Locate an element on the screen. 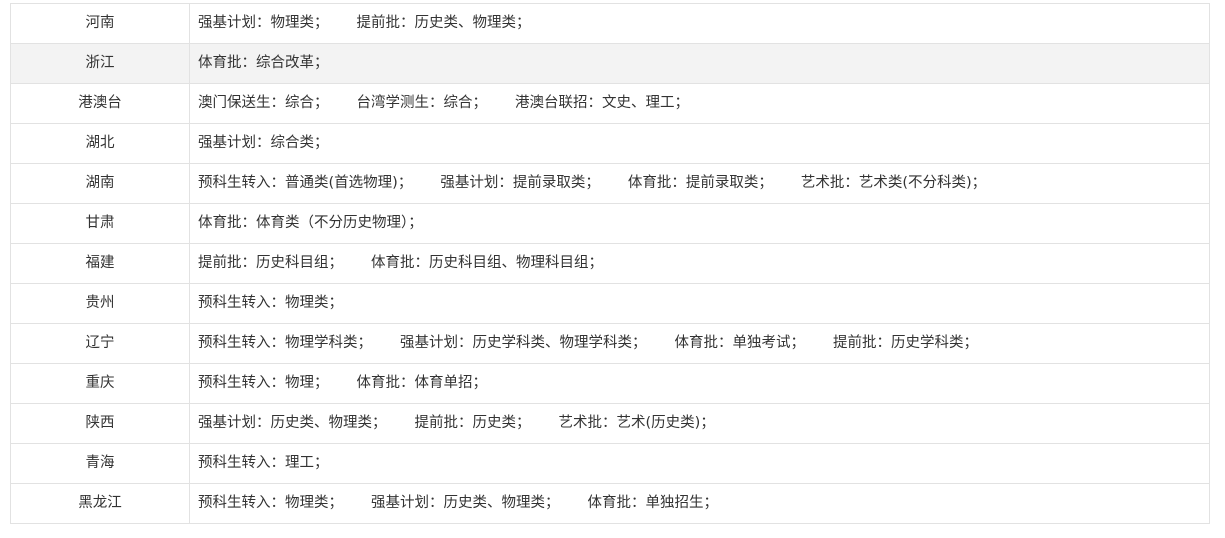 The image size is (1225, 538). admission-entry: 体育批：提前录取类； is located at coordinates (700, 183).